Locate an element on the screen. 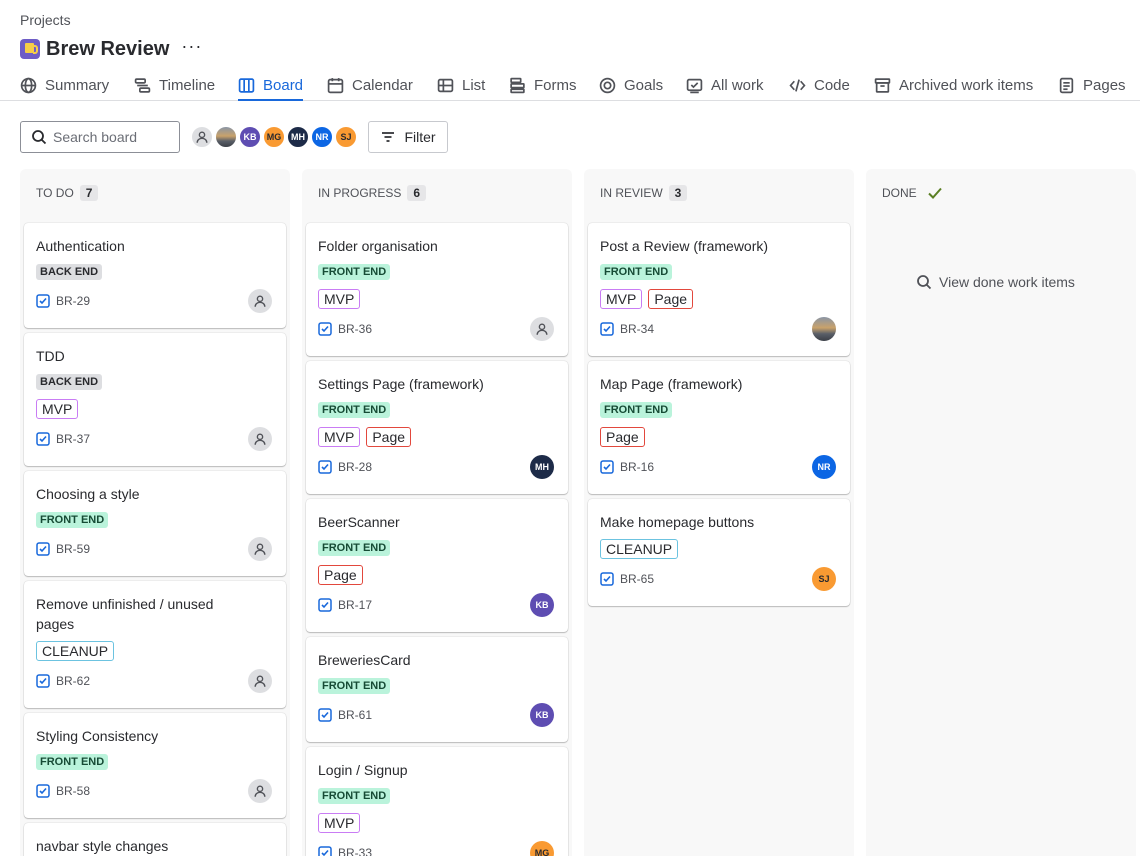  work-item-key: BR-36 is located at coordinates (355, 329).